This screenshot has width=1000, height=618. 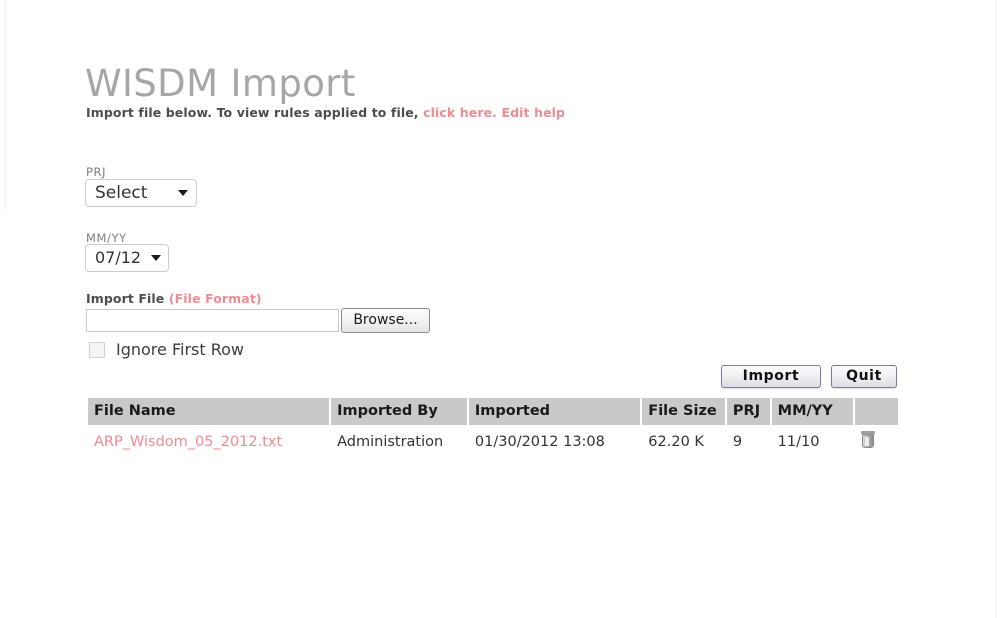 What do you see at coordinates (771, 376) in the screenshot?
I see `import-button: Import` at bounding box center [771, 376].